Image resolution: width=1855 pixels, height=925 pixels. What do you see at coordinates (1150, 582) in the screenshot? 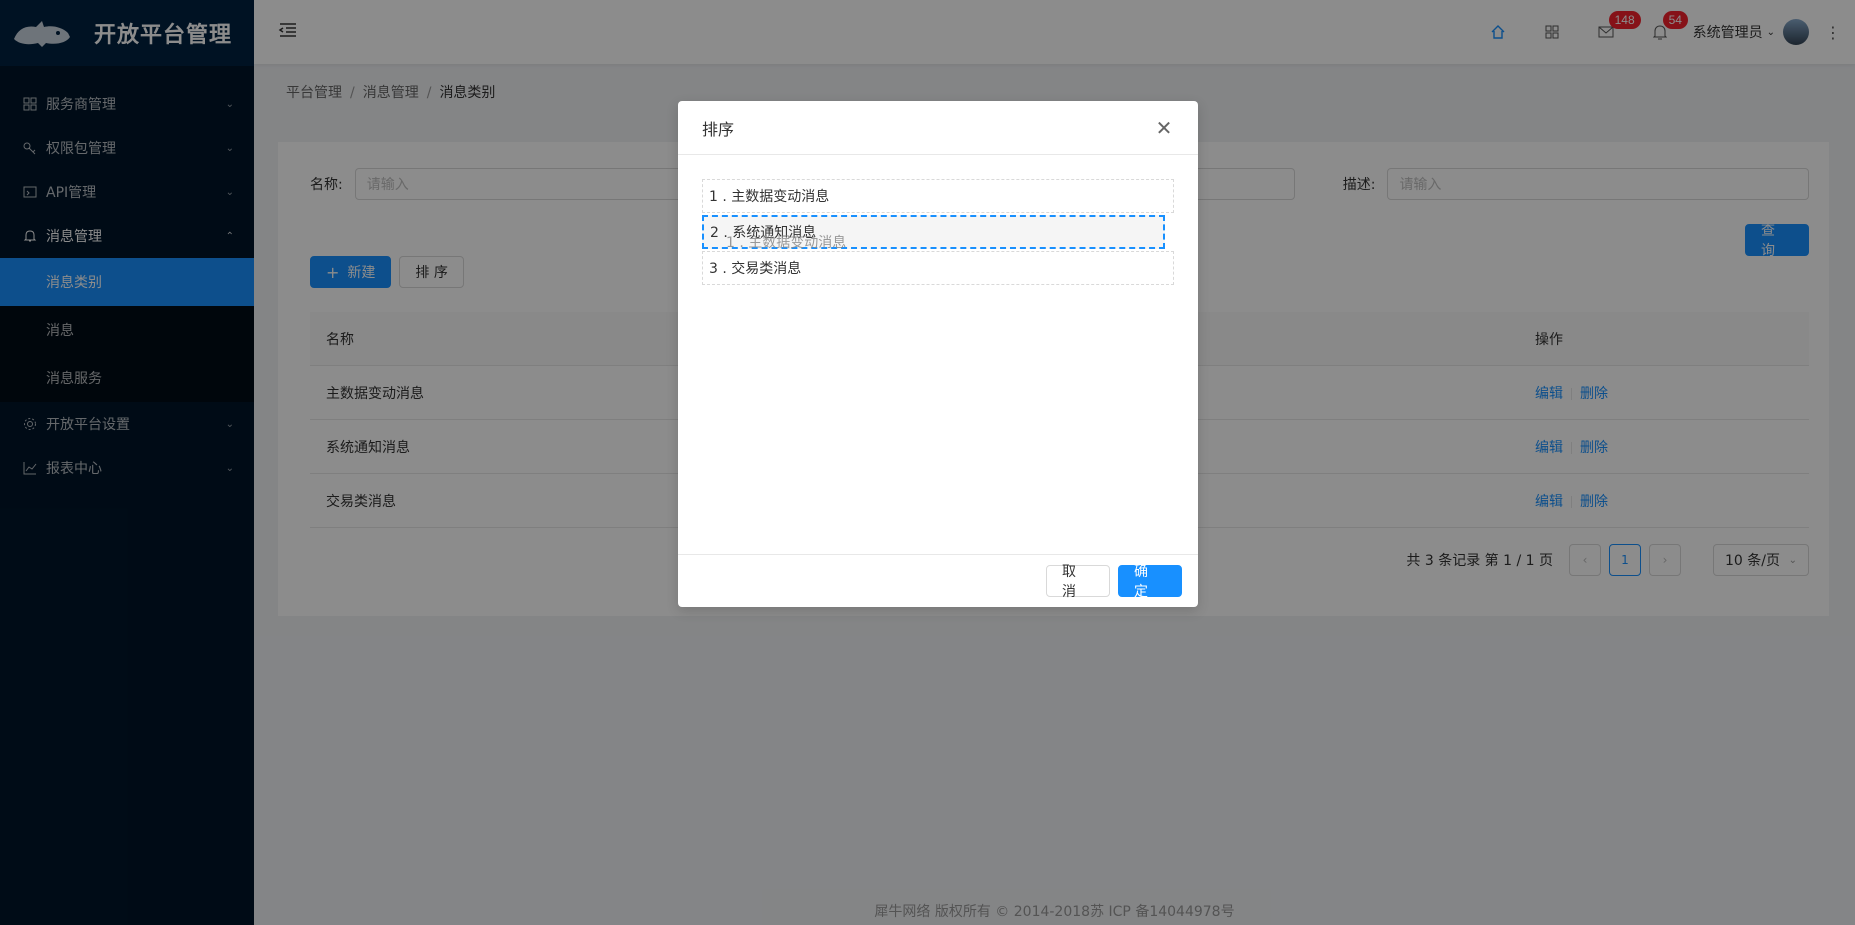
I see `ok-button: 确 定` at bounding box center [1150, 582].